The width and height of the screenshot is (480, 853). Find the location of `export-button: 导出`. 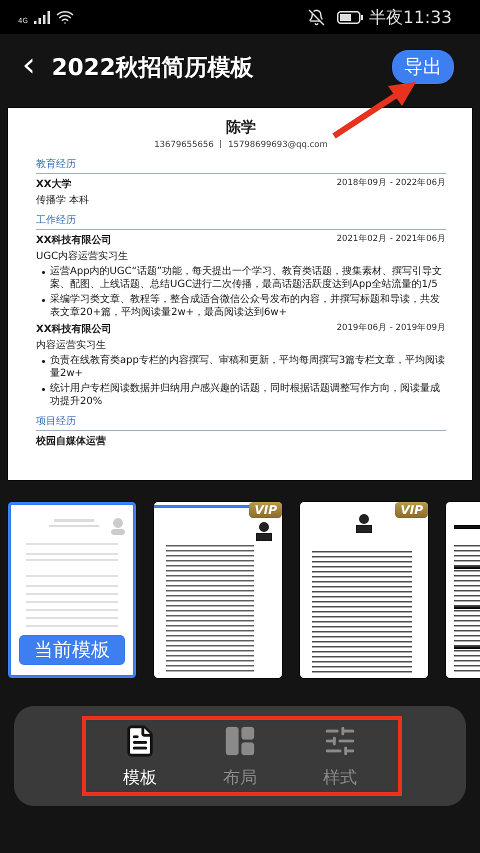

export-button: 导出 is located at coordinates (423, 67).